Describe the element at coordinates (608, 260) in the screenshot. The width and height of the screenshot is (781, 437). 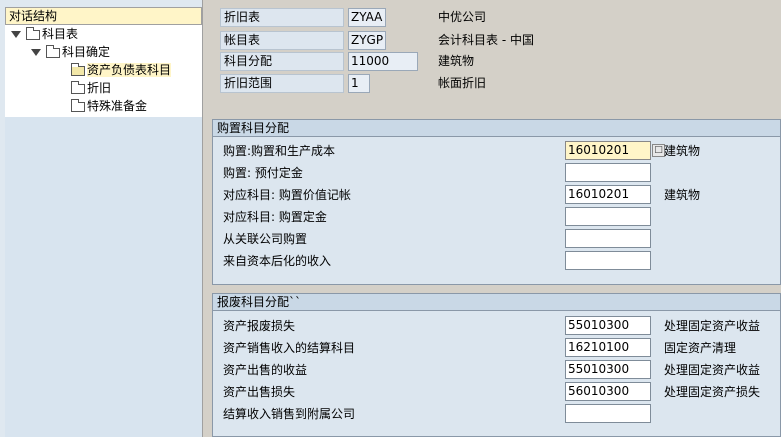
I see `capitalization-revenue-field` at that location.